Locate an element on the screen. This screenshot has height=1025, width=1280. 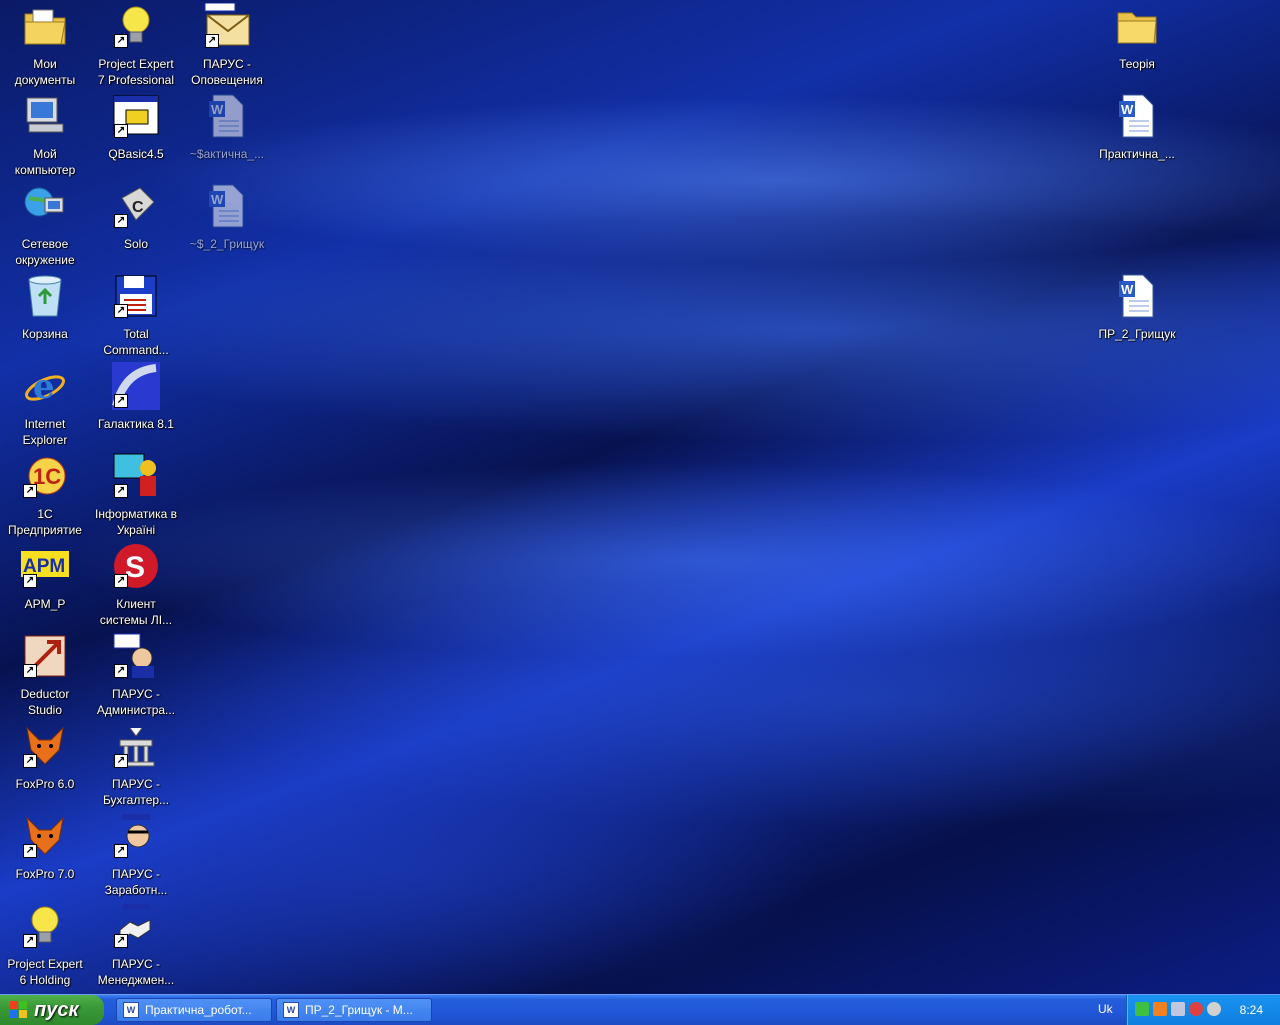
project-expert-icon: ↗ is located at coordinates (136, 26).